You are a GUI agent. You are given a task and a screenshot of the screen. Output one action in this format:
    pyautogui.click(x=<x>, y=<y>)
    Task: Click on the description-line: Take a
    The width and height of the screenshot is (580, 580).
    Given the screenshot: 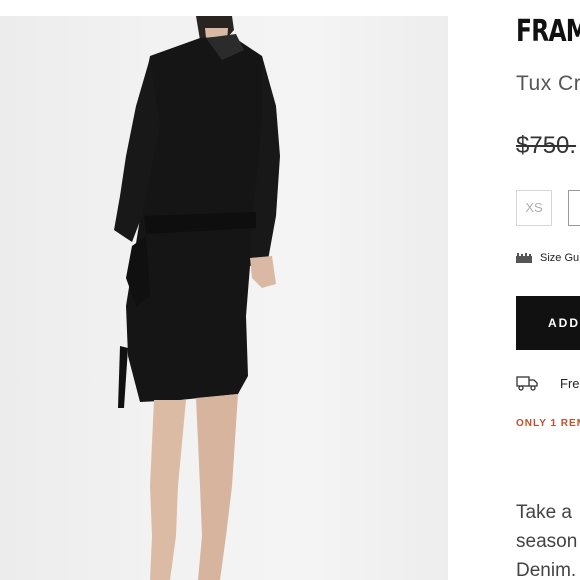 What is the action you would take?
    pyautogui.click(x=544, y=512)
    